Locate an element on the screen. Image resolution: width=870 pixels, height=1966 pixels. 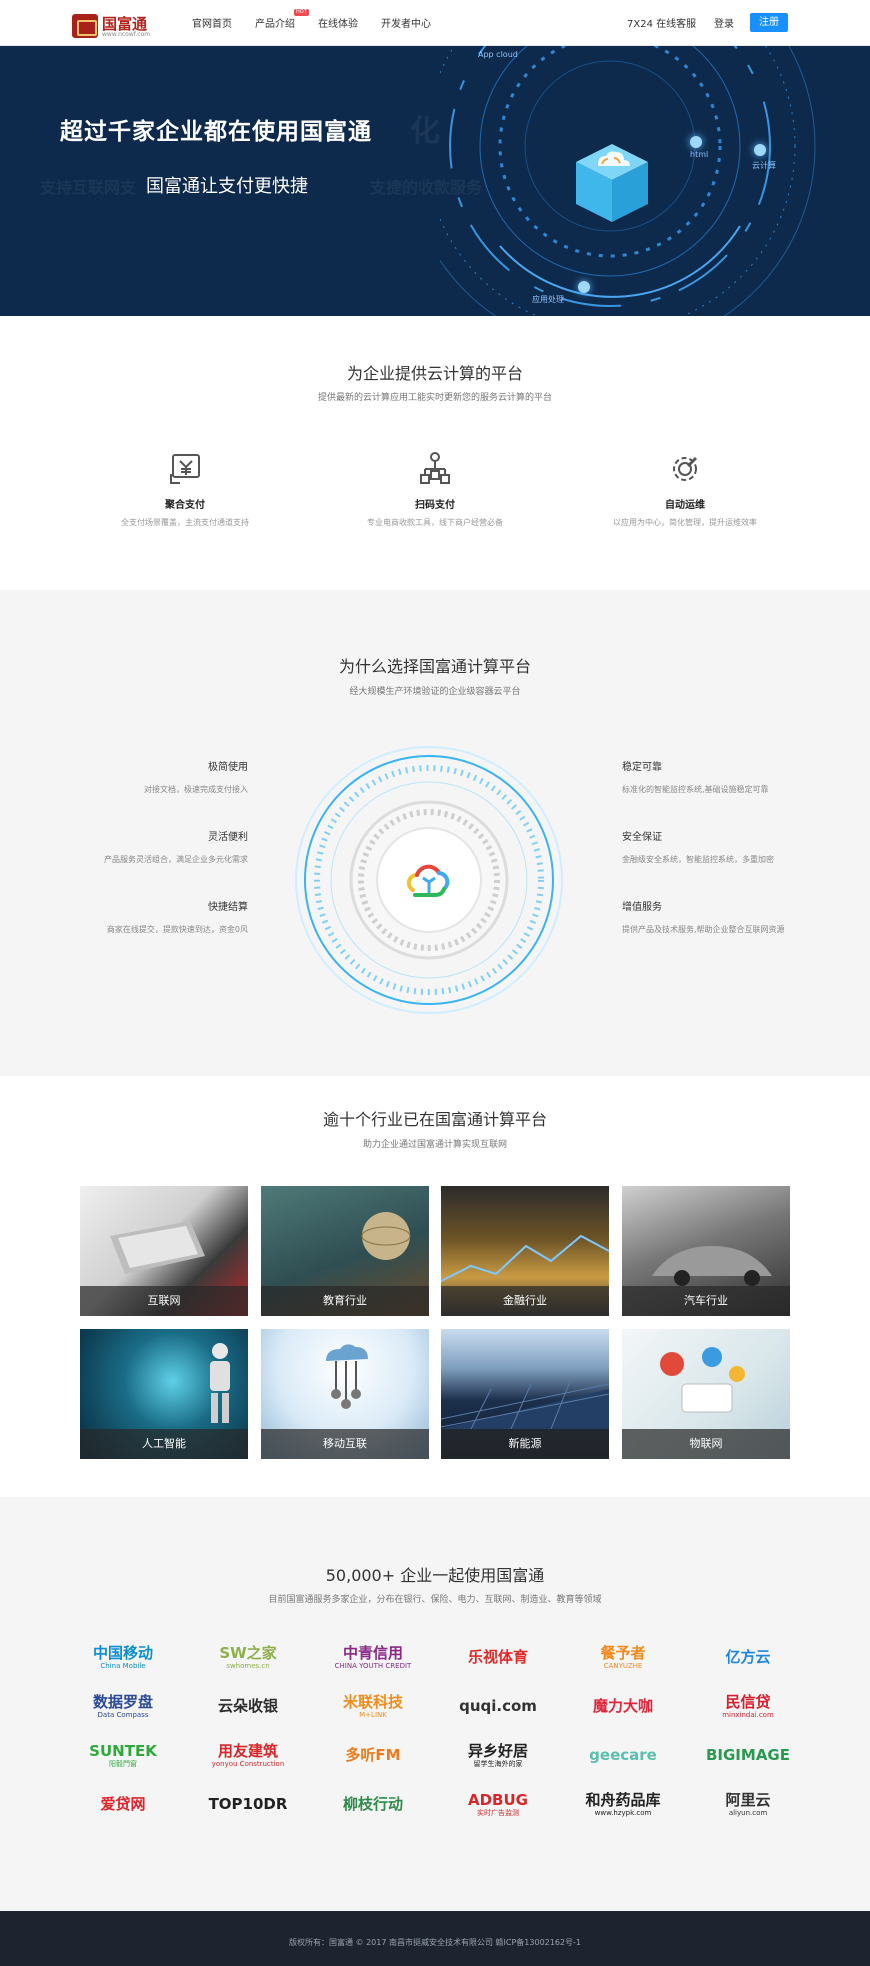
partner-logo-name: quqi.com is located at coordinates (498, 1706).